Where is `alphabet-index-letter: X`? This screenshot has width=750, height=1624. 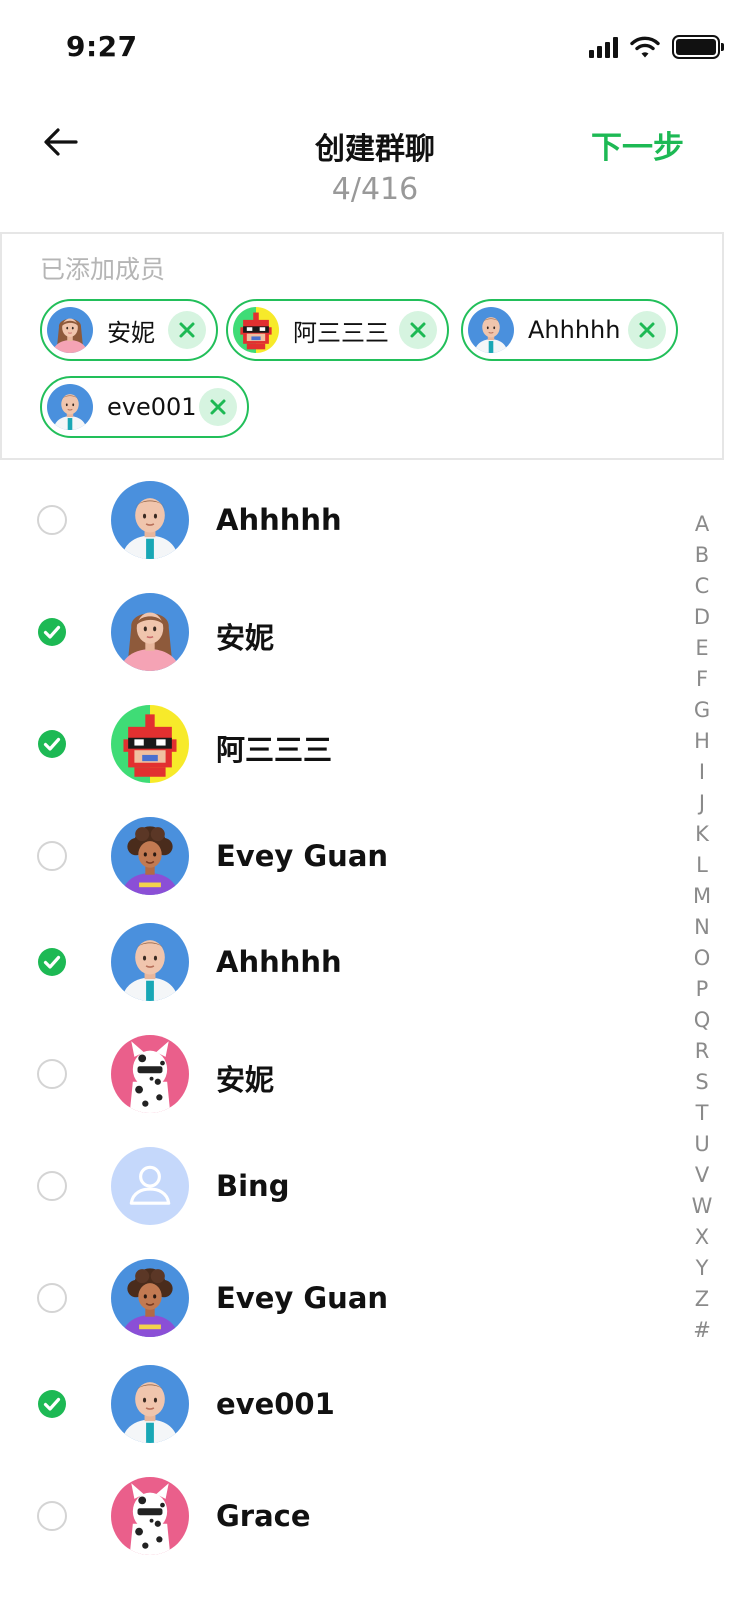 alphabet-index-letter: X is located at coordinates (702, 1237).